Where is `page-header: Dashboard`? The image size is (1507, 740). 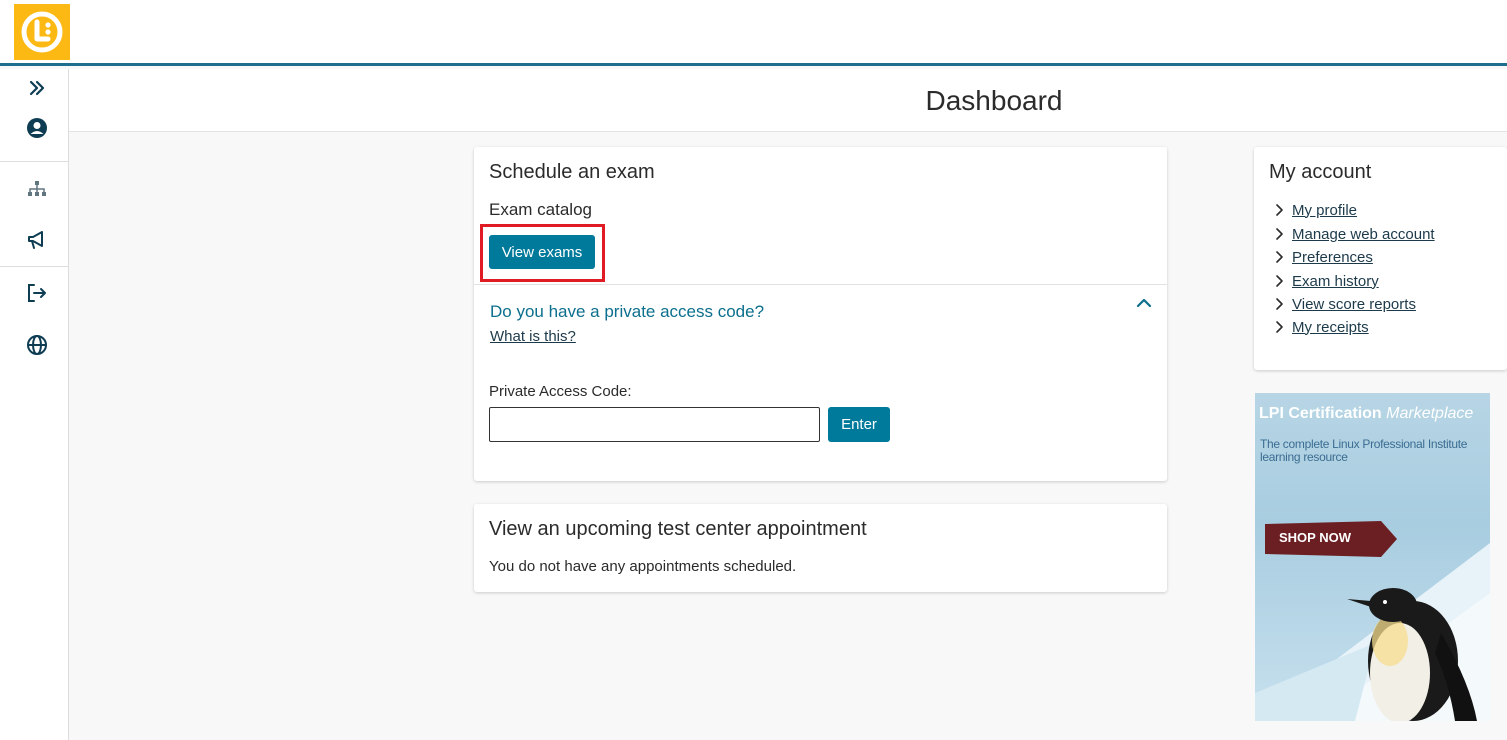 page-header: Dashboard is located at coordinates (788, 100).